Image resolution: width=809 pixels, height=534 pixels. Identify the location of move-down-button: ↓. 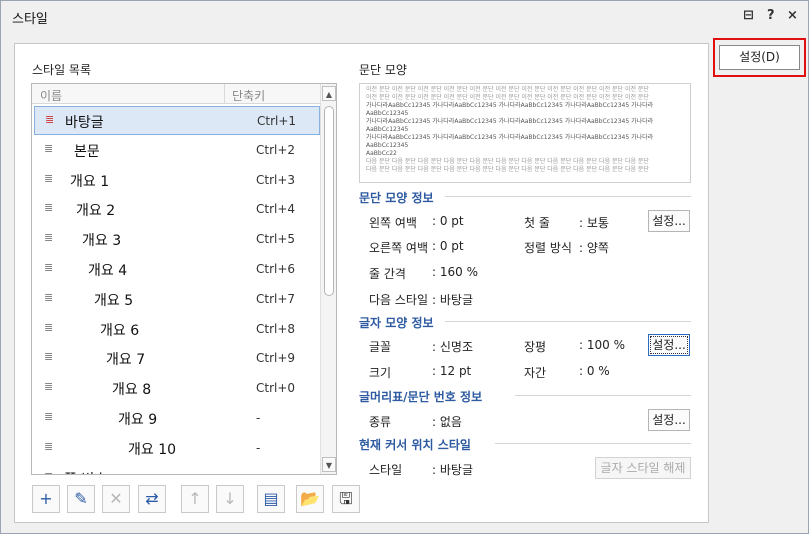
(230, 499).